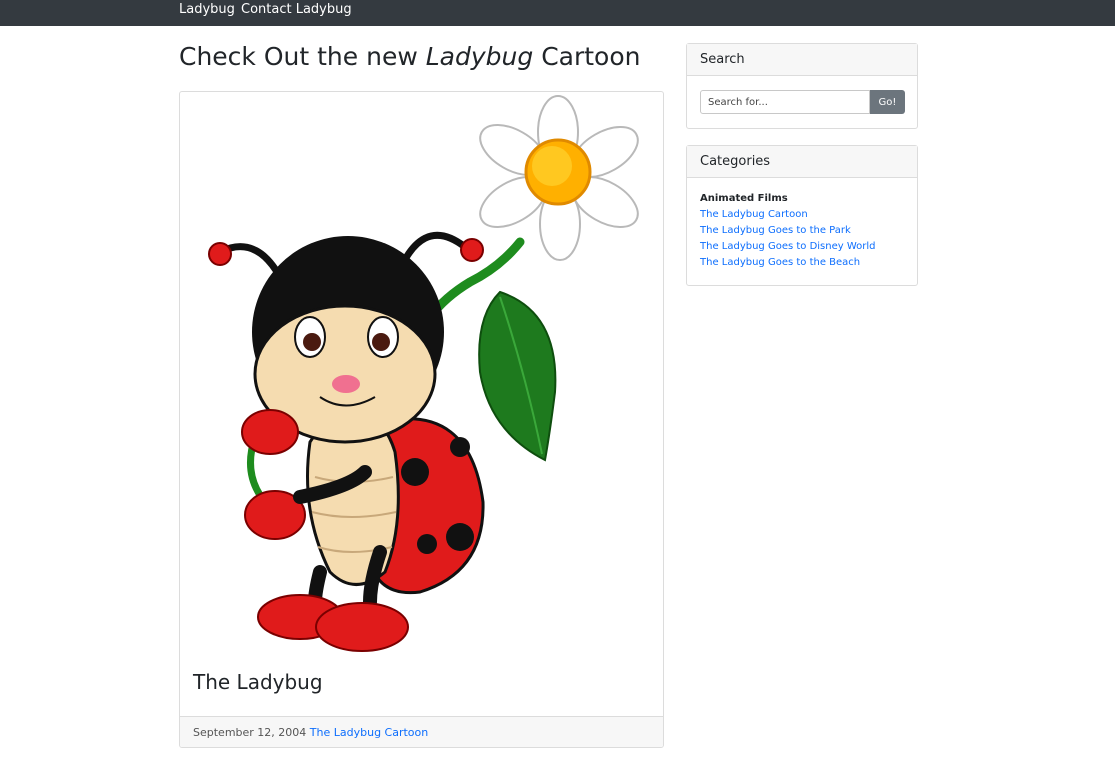 This screenshot has height=772, width=1115. What do you see at coordinates (780, 262) in the screenshot?
I see `category-link: The Ladybug Goes to the Beach` at bounding box center [780, 262].